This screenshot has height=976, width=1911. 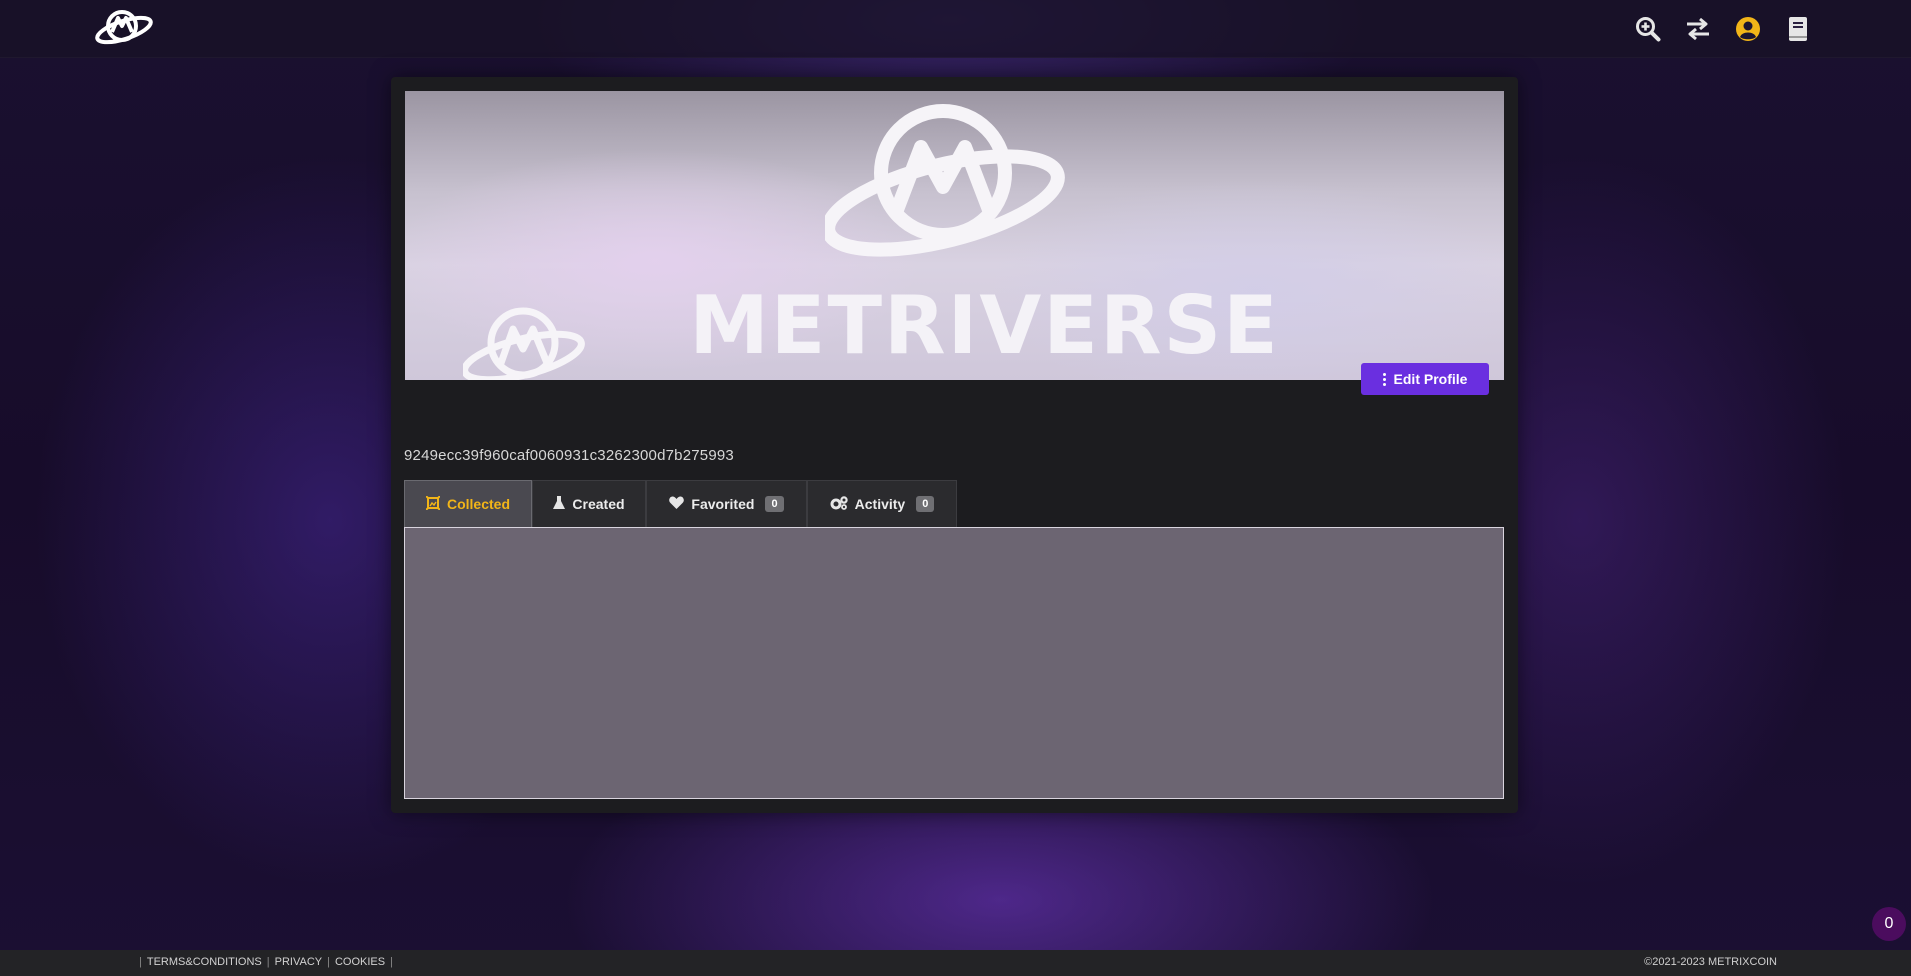 What do you see at coordinates (955, 29) in the screenshot?
I see `top-navbar` at bounding box center [955, 29].